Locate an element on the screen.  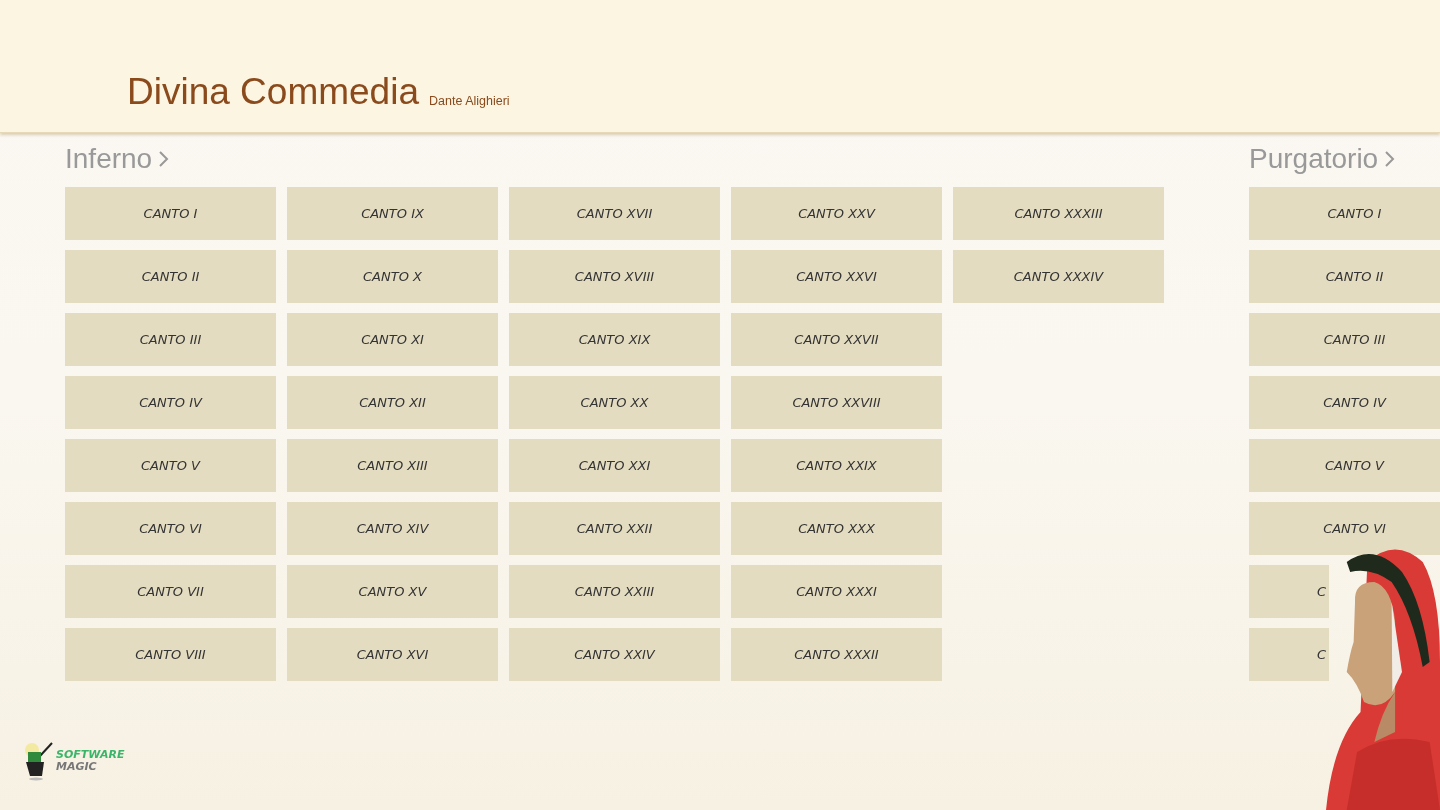
logo-text: MAGIC is located at coordinates (77, 767).